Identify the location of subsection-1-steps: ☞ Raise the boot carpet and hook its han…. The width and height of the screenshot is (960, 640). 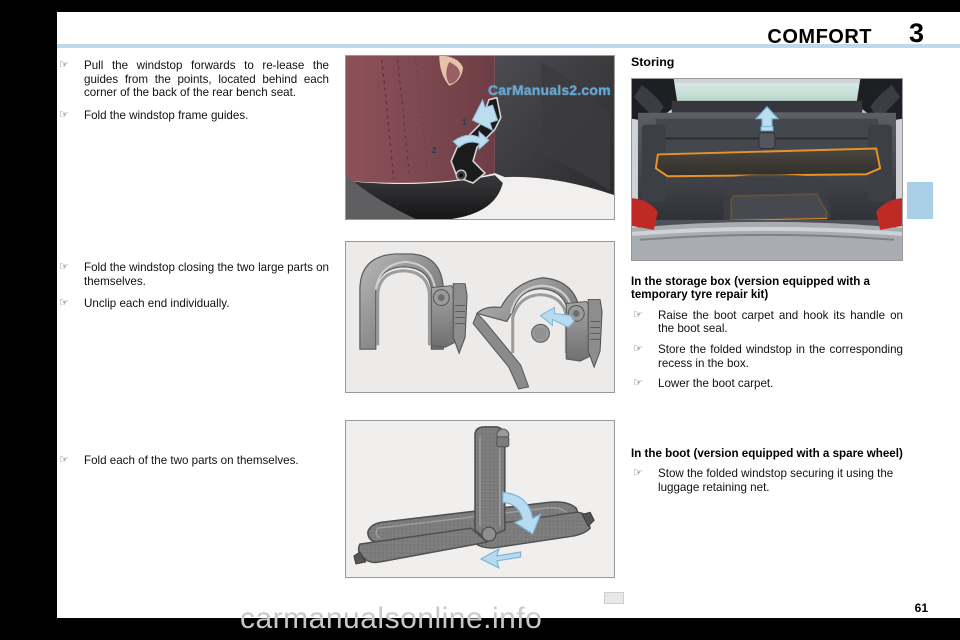
(767, 350).